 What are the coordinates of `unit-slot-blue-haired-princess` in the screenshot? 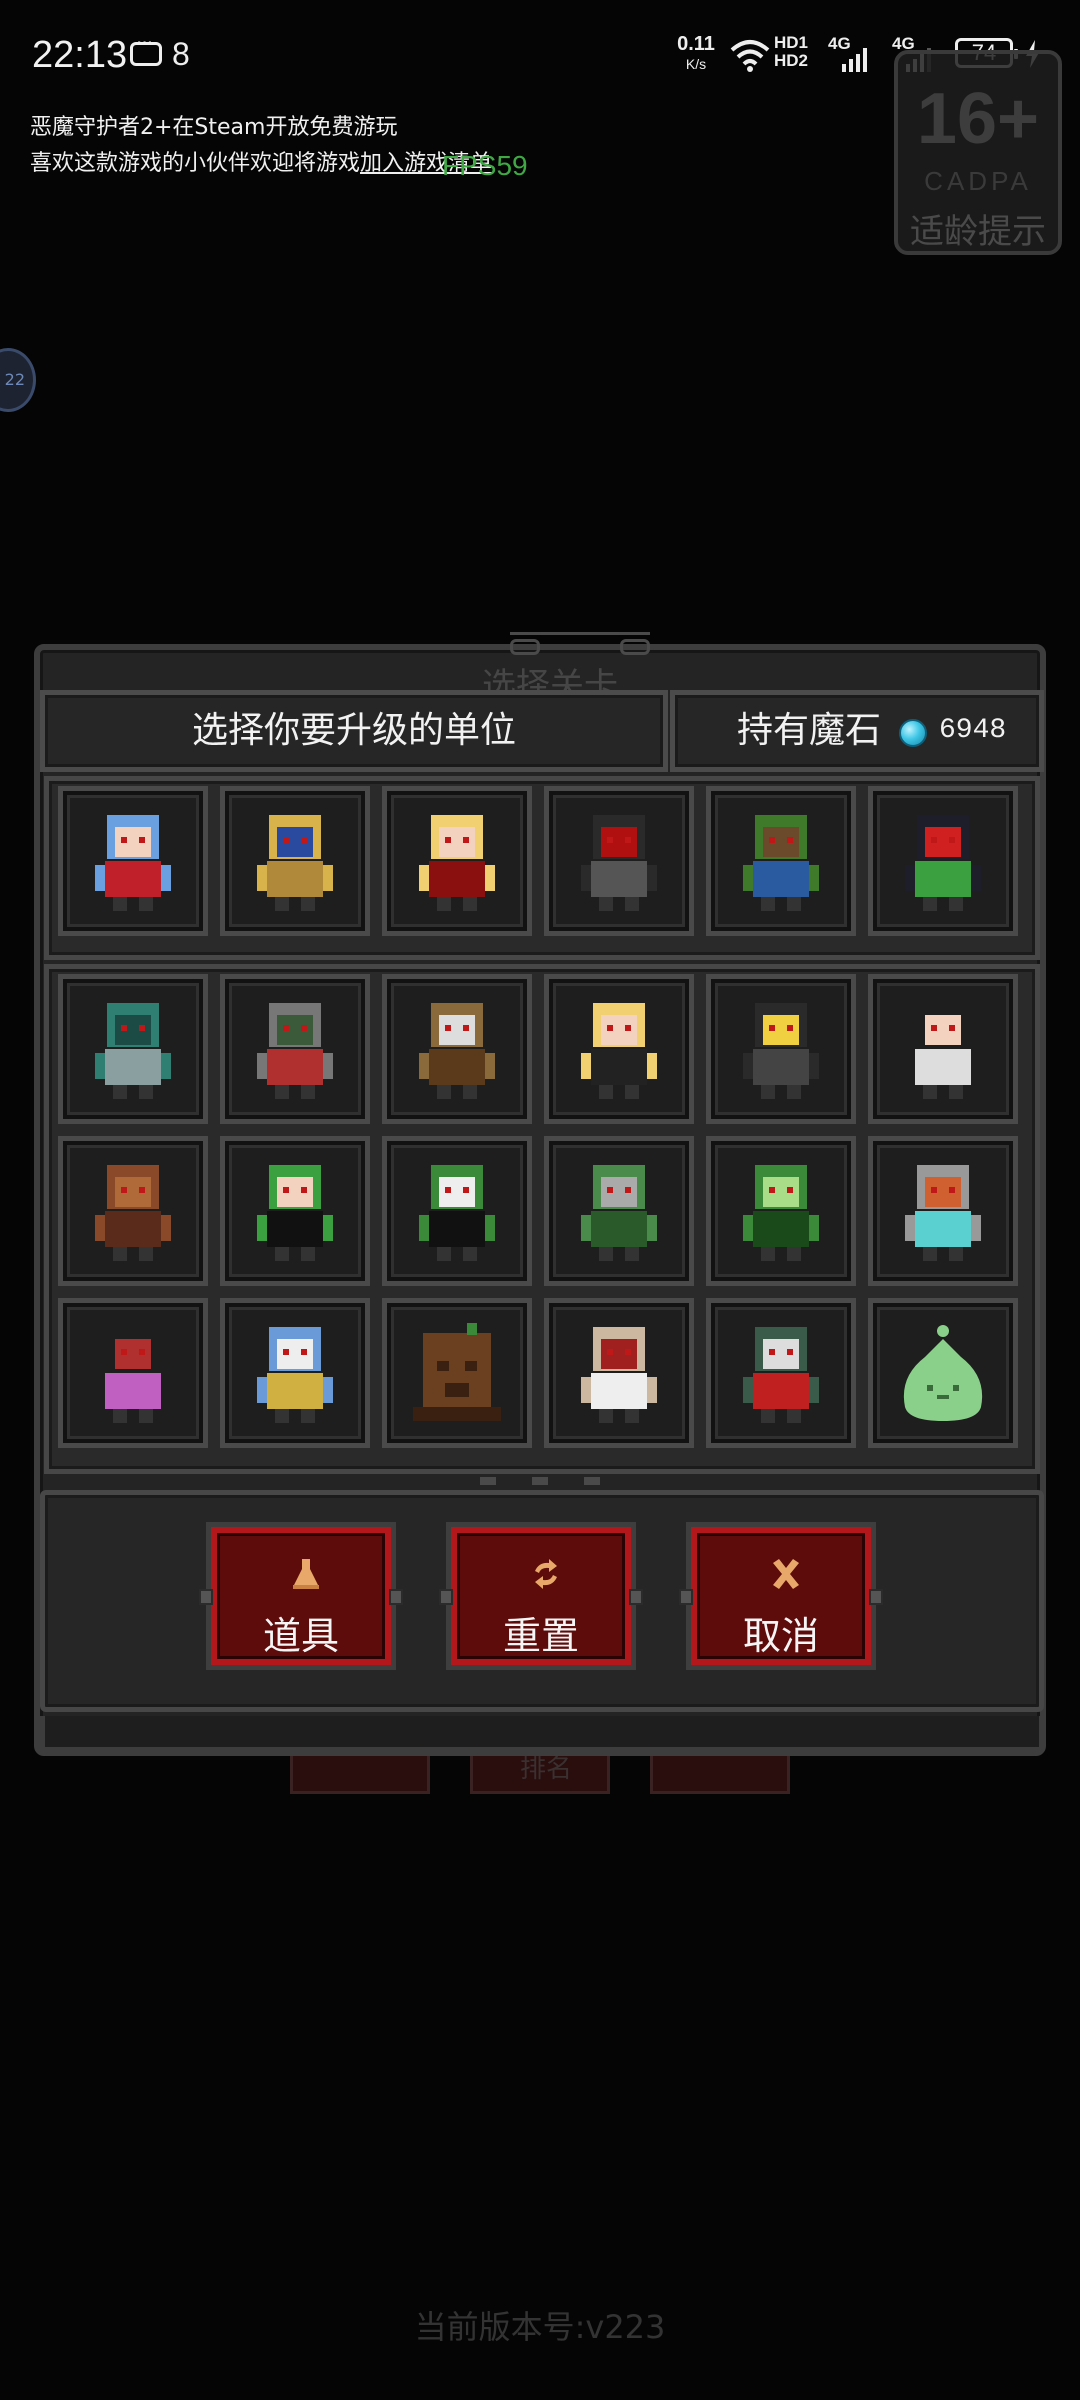 It's located at (133, 861).